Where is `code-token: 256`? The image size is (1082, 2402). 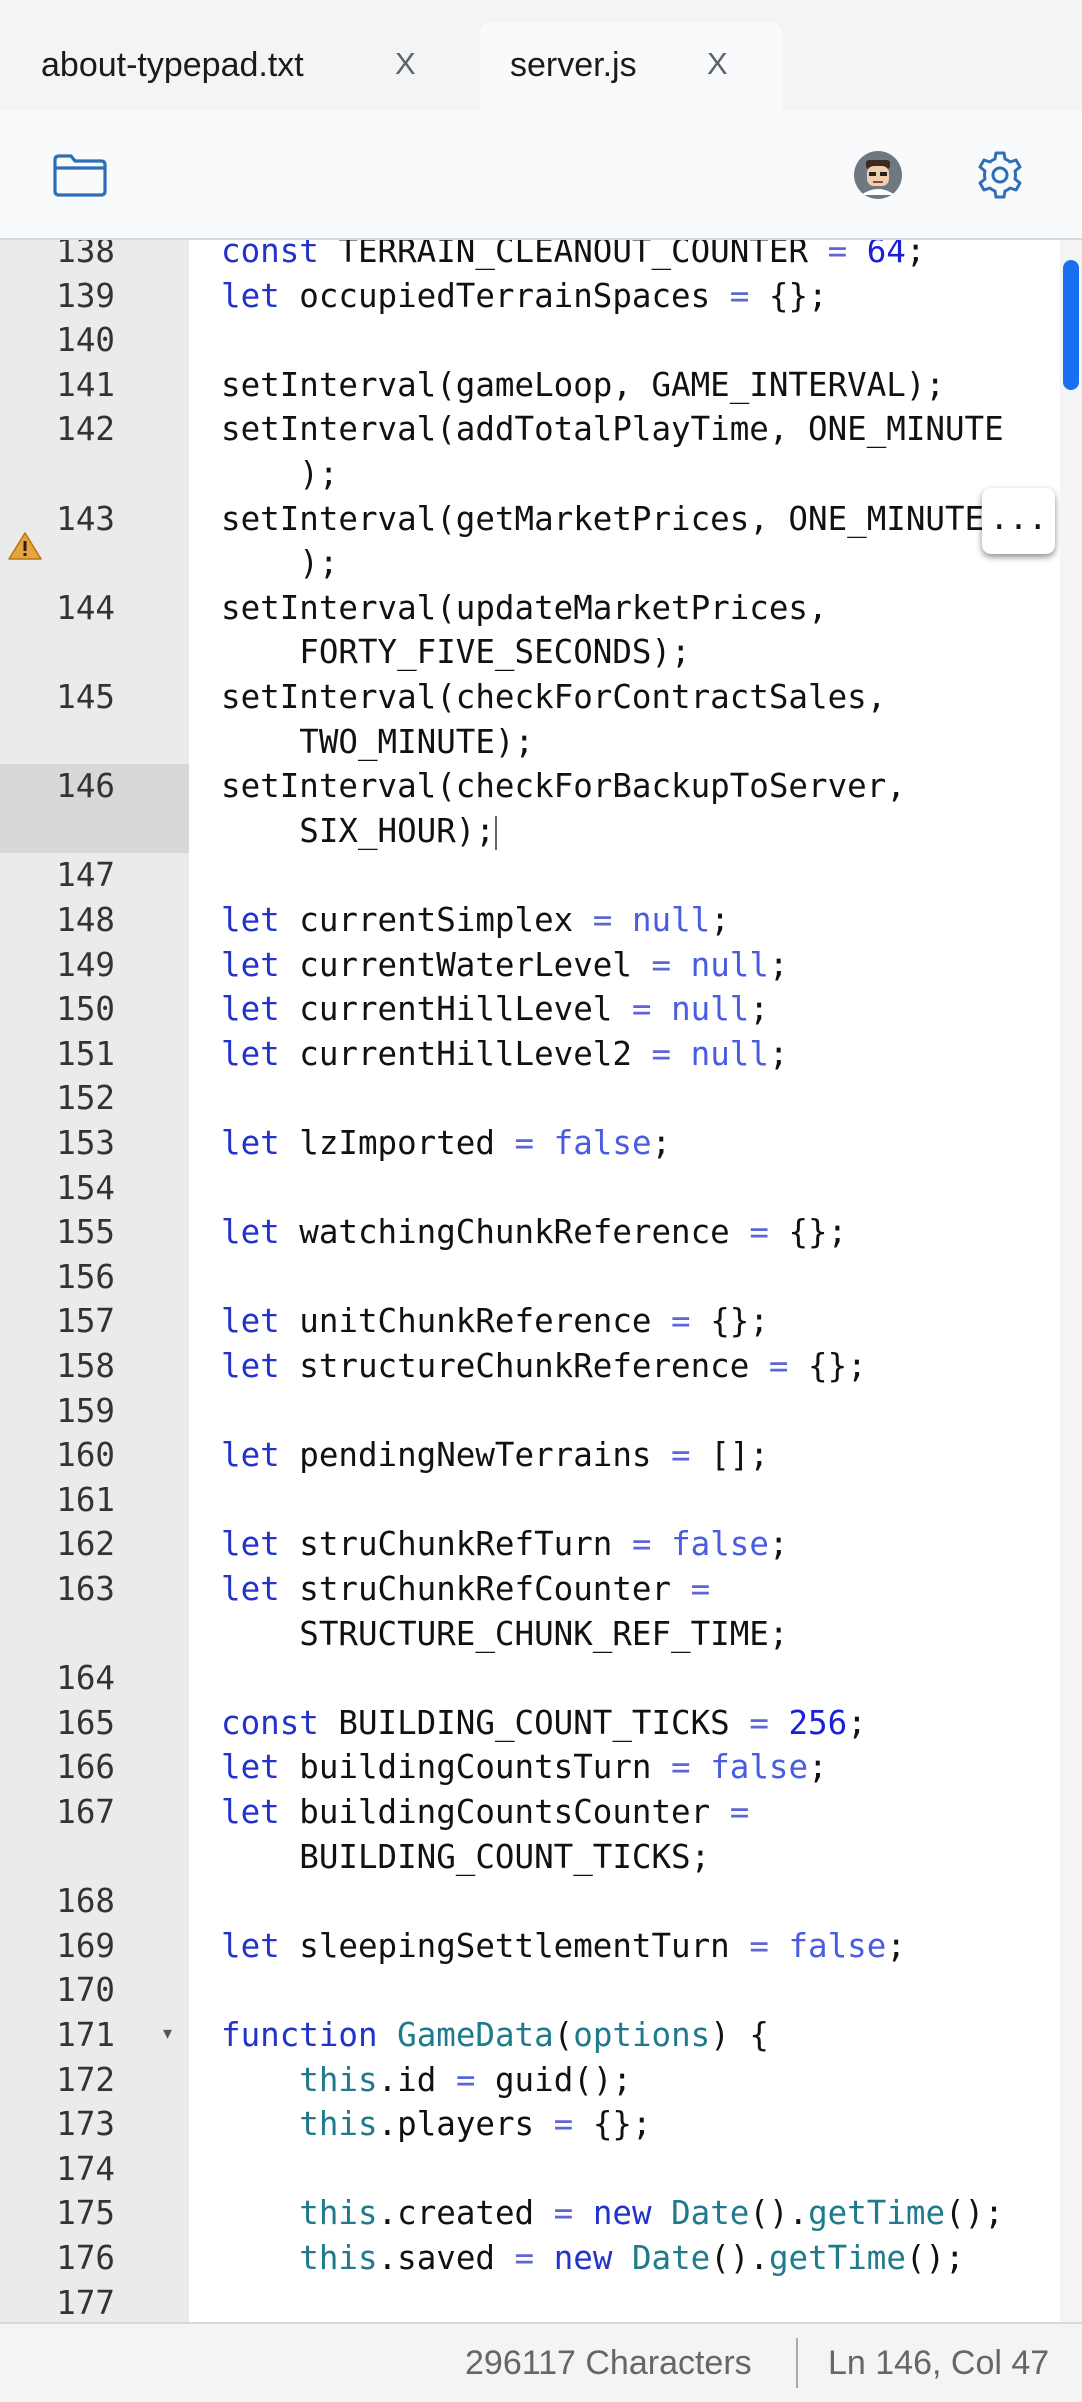
code-token: 256 is located at coordinates (818, 1722).